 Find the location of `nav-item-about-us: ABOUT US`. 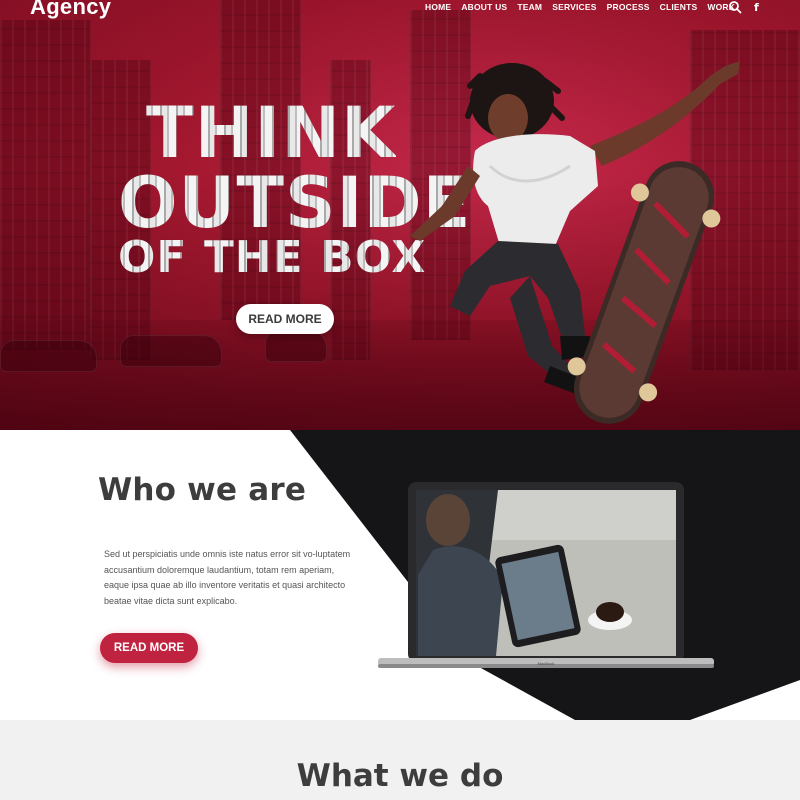

nav-item-about-us: ABOUT US is located at coordinates (484, 7).